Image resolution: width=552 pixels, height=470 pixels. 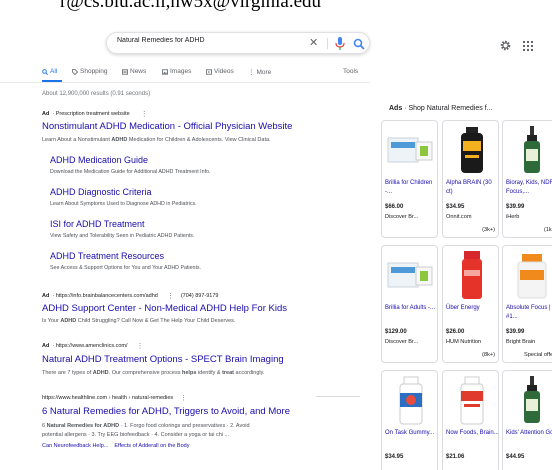 What do you see at coordinates (515, 207) in the screenshot?
I see `product-price: $39.99` at bounding box center [515, 207].